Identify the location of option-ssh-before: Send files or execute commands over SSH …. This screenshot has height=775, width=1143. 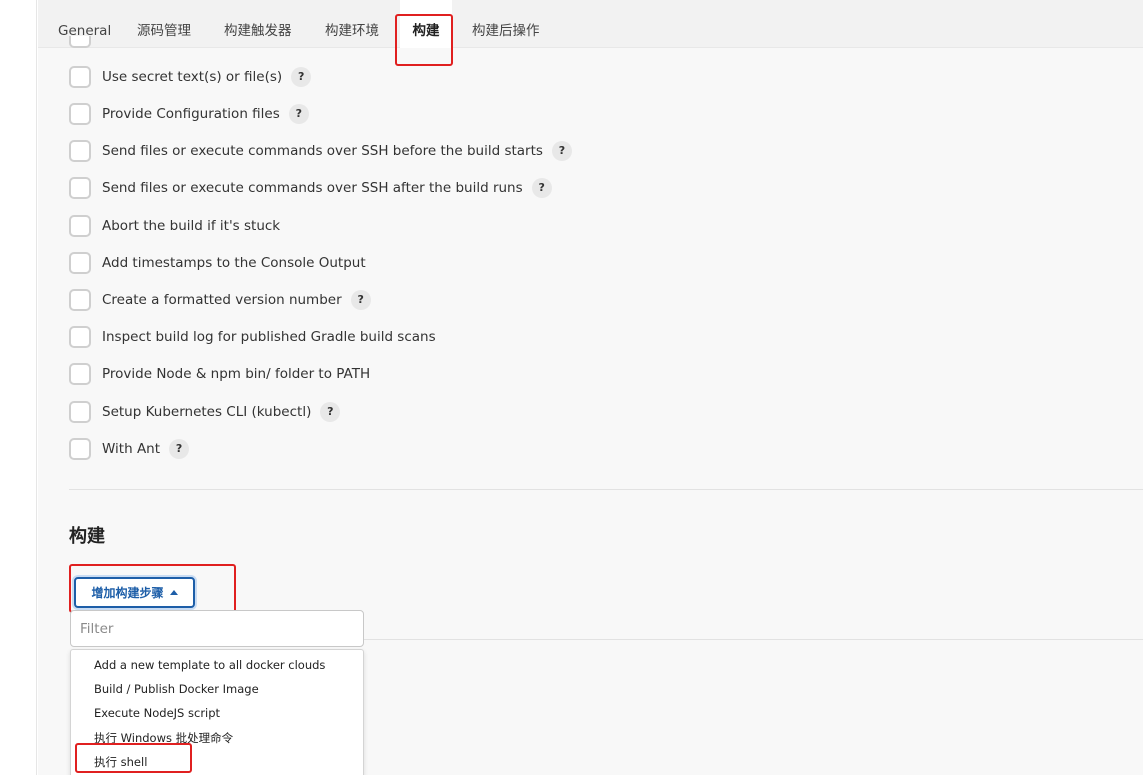
(320, 151).